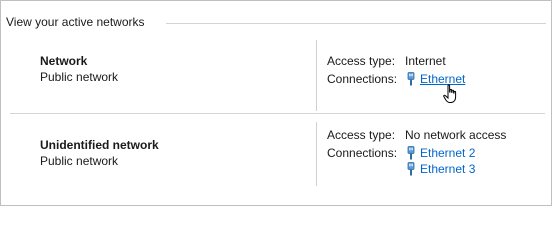 The image size is (552, 240). I want to click on connections-list: Ethernet 2 Ethernet 3, so click(455, 161).